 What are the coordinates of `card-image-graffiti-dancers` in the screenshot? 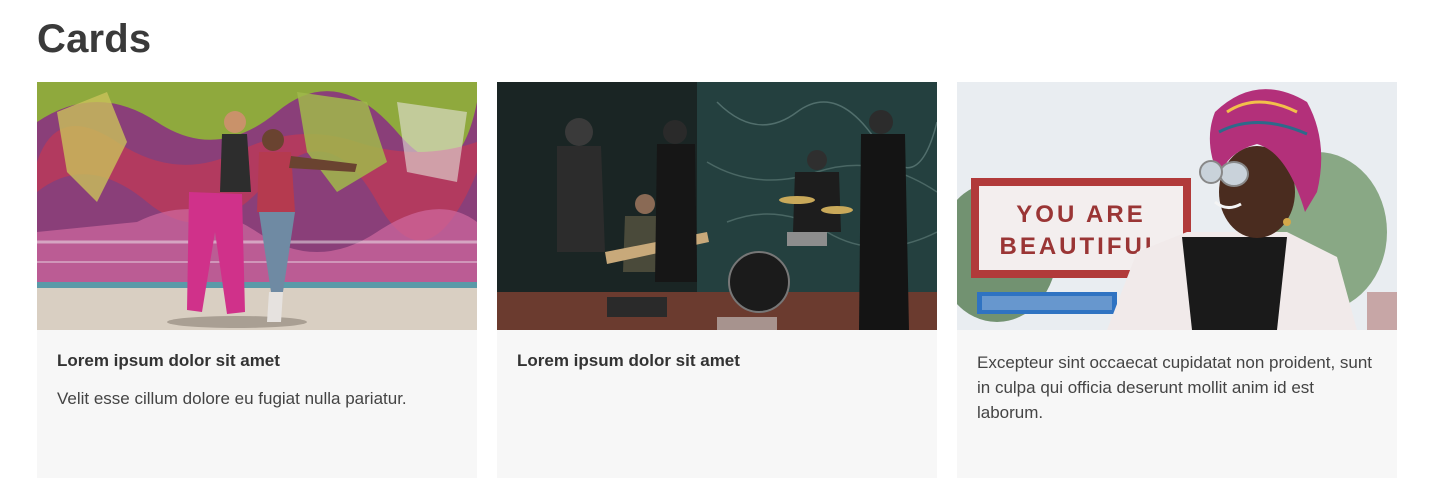 It's located at (257, 206).